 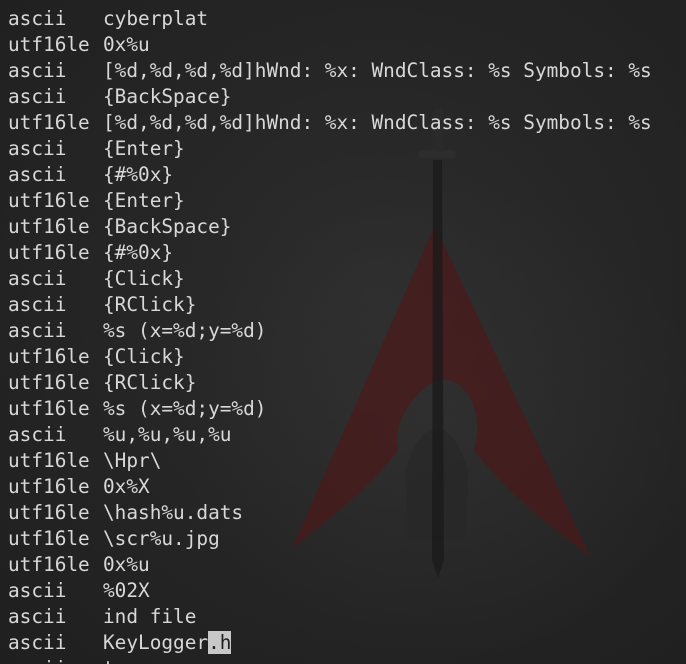 What do you see at coordinates (330, 331) in the screenshot?
I see `output-line: ascii %s (x=%d;y=%d)` at bounding box center [330, 331].